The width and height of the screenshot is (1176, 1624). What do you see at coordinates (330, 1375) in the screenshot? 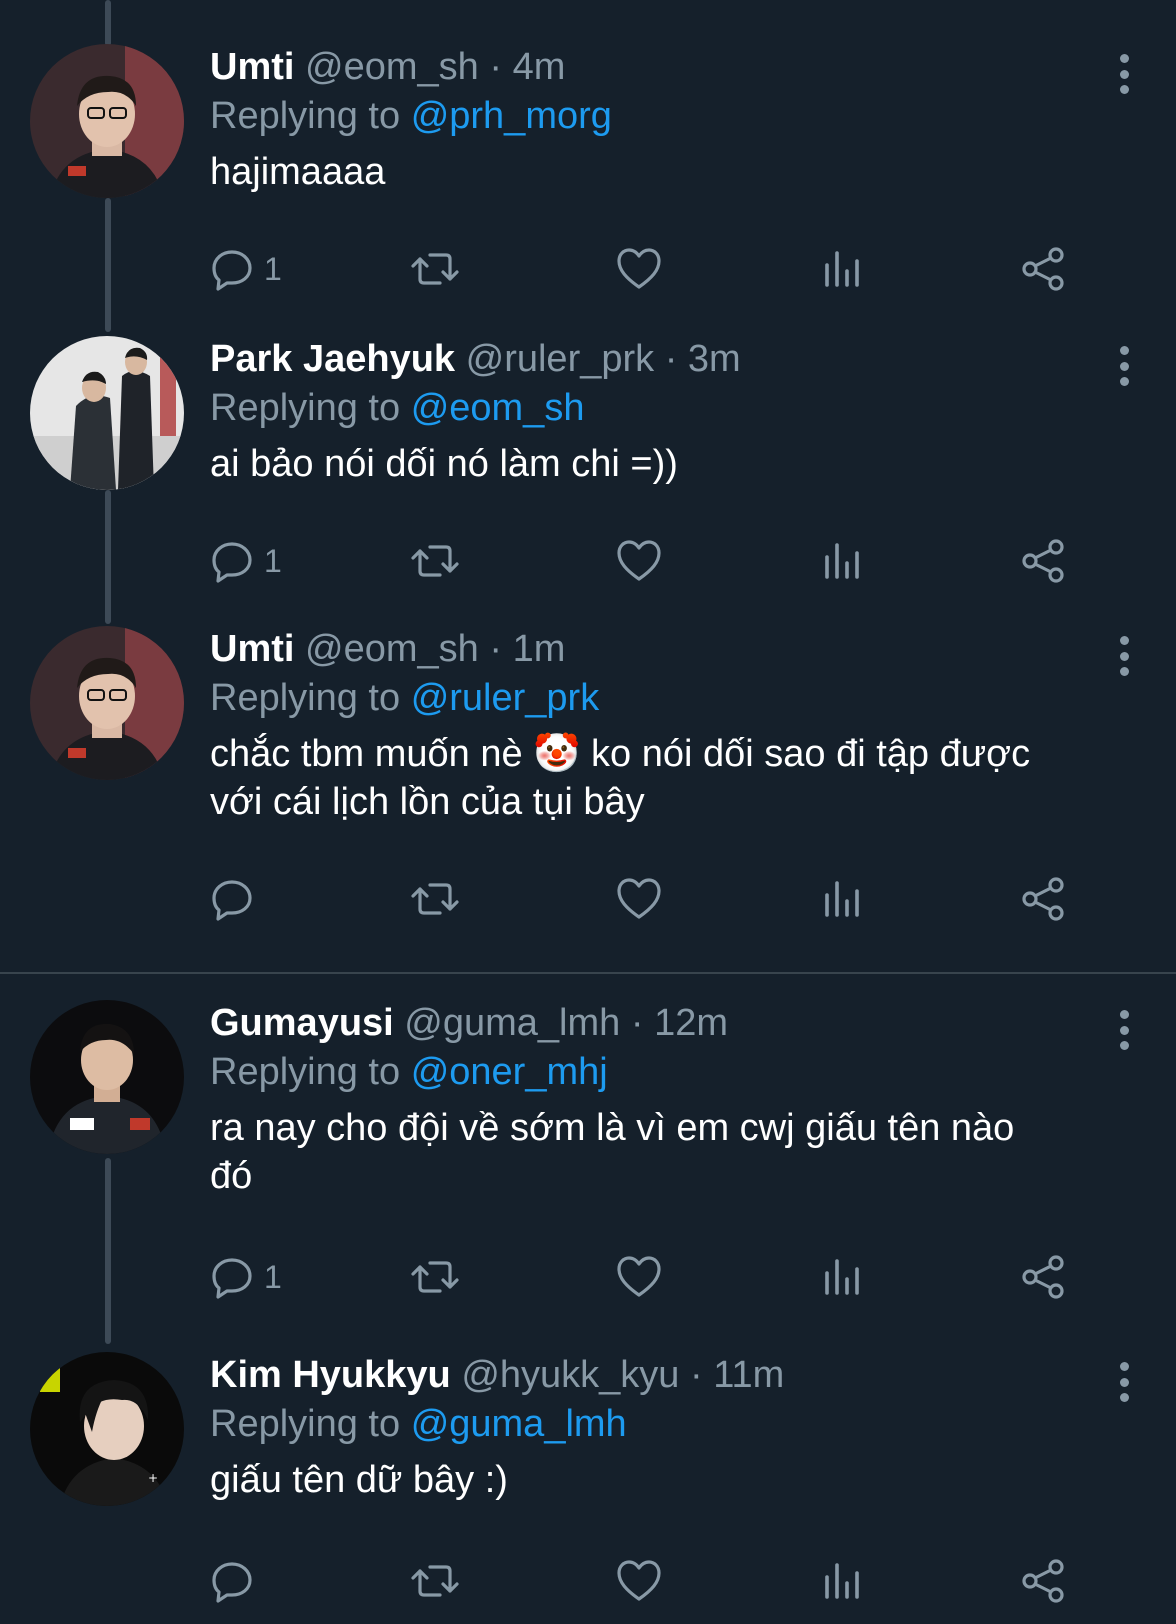
I see `display-name: Kim Hyukkyu` at bounding box center [330, 1375].